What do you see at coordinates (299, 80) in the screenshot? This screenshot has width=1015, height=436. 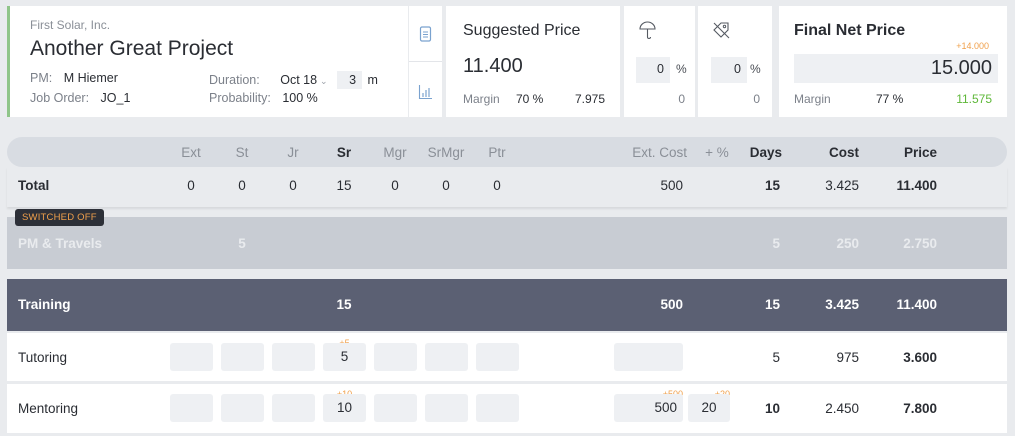 I see `duration-start-value: Oct 18` at bounding box center [299, 80].